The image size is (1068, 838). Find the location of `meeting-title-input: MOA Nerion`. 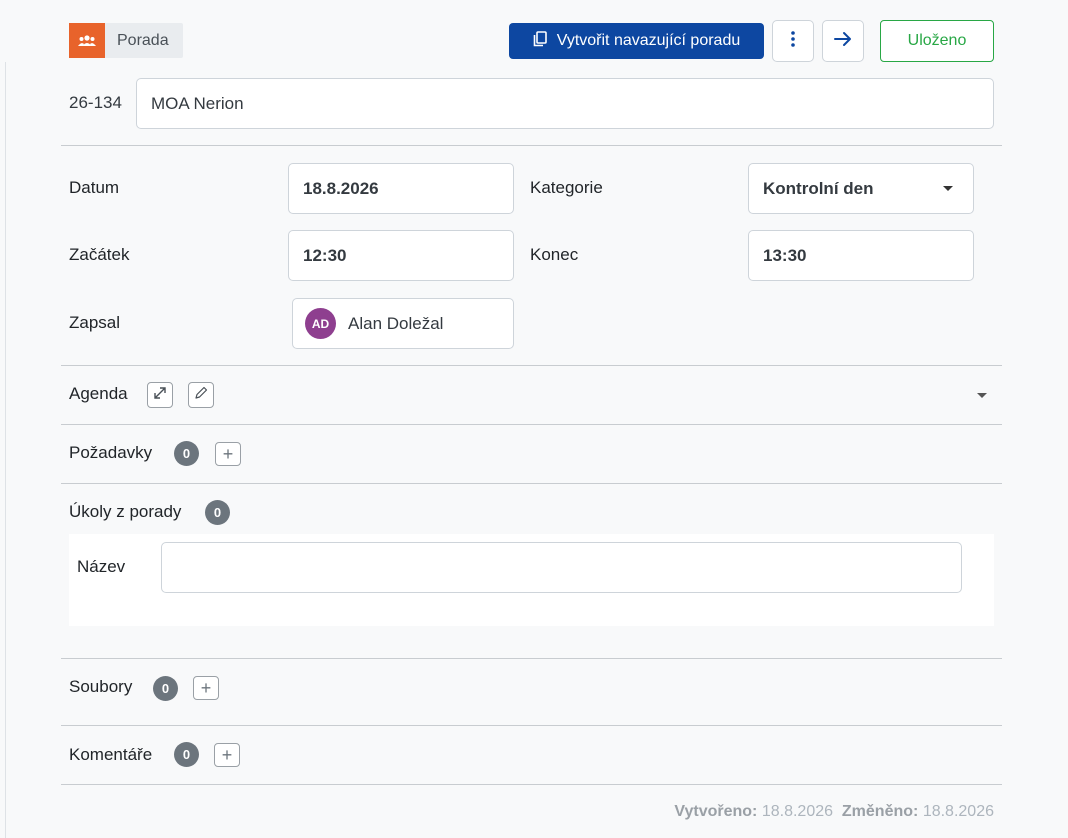

meeting-title-input: MOA Nerion is located at coordinates (565, 103).